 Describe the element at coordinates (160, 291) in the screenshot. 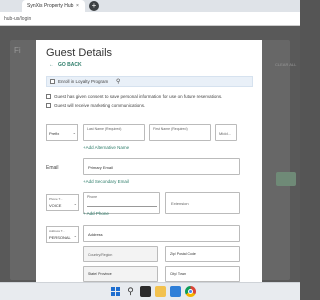

I see `file-explorer-icon` at that location.